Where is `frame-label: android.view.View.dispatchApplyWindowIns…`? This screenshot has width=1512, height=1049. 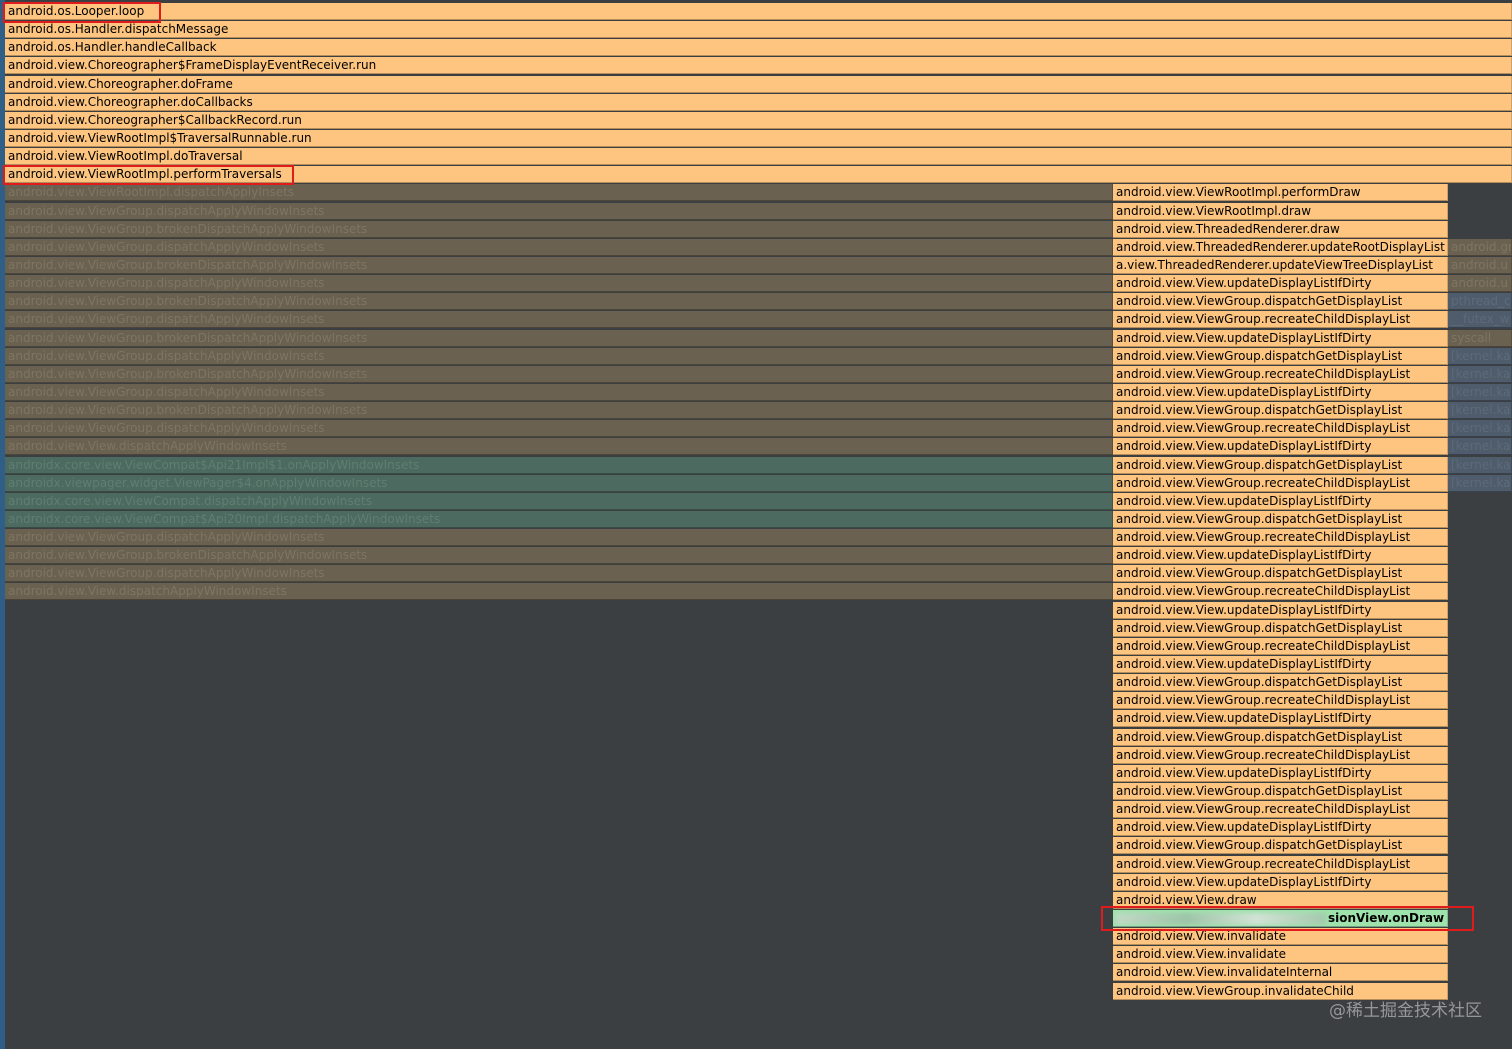
frame-label: android.view.View.dispatchApplyWindowIns… is located at coordinates (147, 446).